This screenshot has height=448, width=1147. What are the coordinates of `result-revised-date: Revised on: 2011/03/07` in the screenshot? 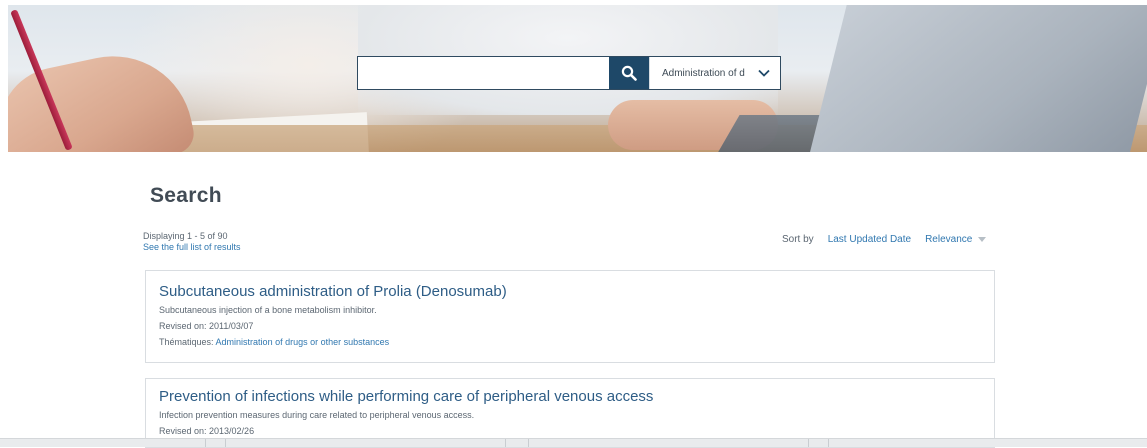 It's located at (206, 326).